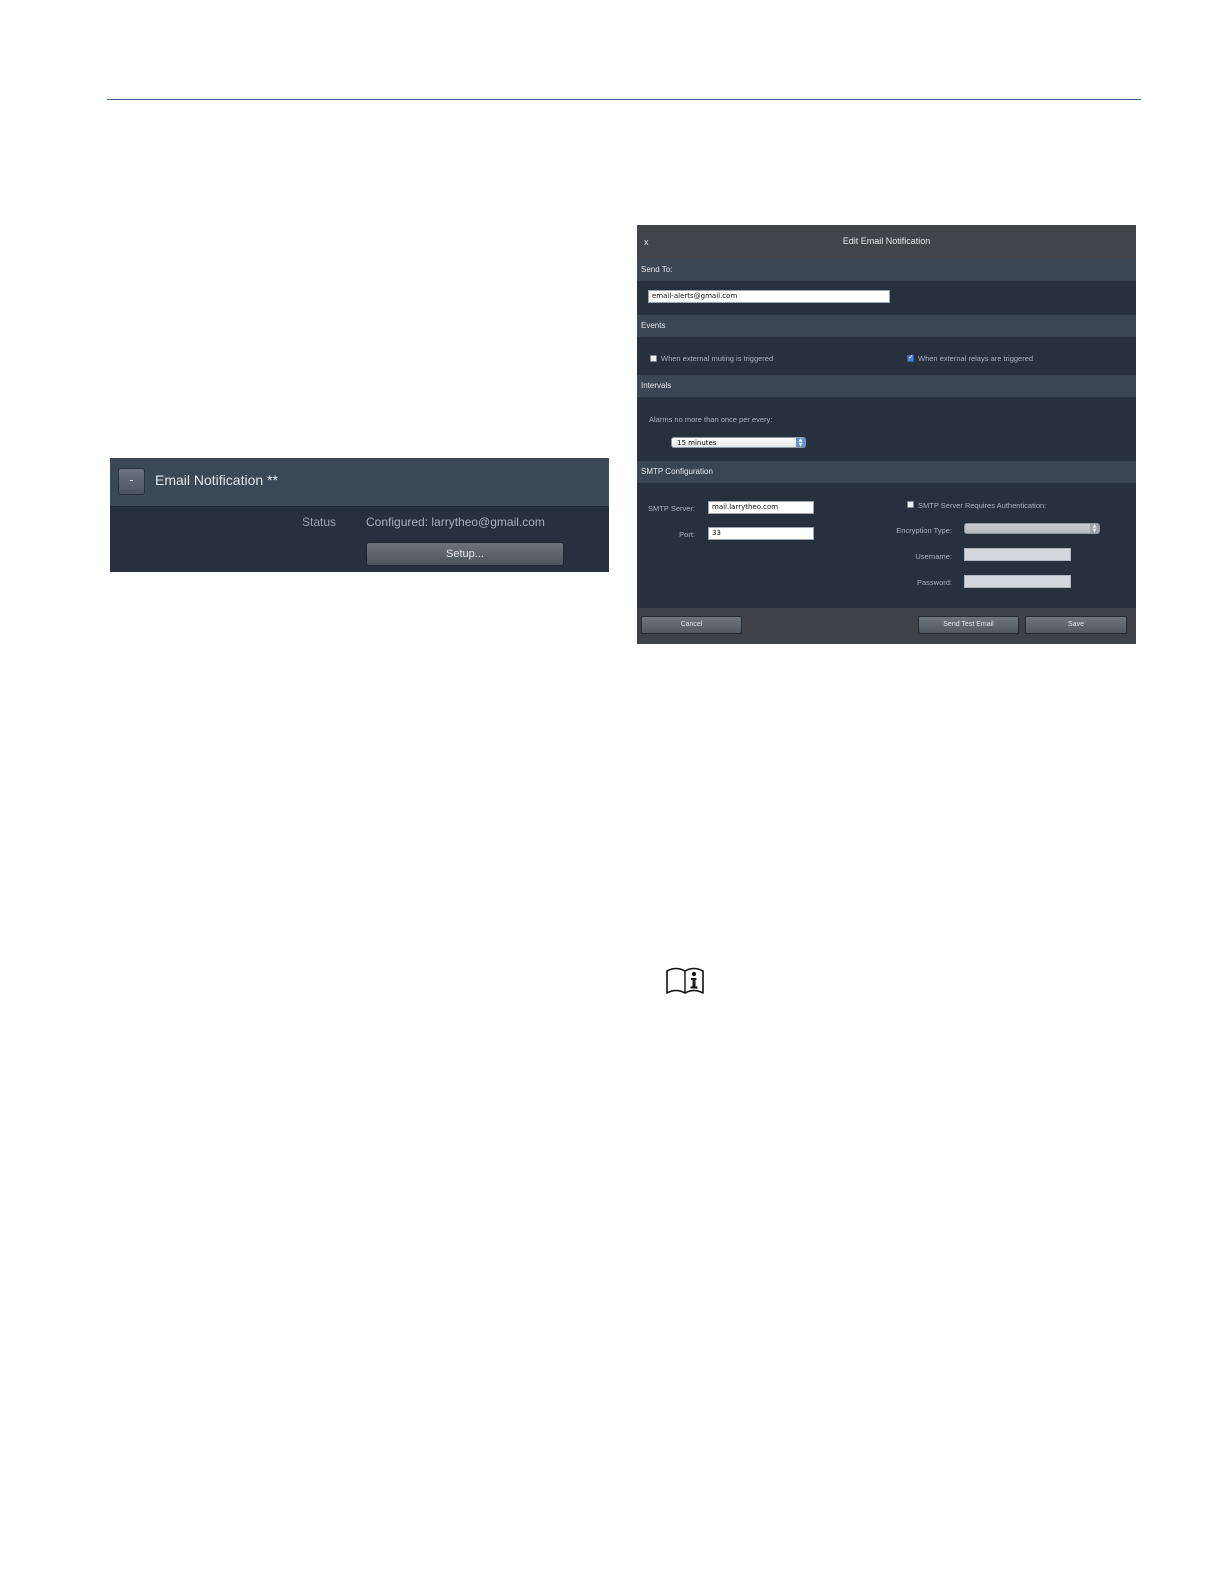 The width and height of the screenshot is (1224, 1584). I want to click on collapse-button: -, so click(131, 481).